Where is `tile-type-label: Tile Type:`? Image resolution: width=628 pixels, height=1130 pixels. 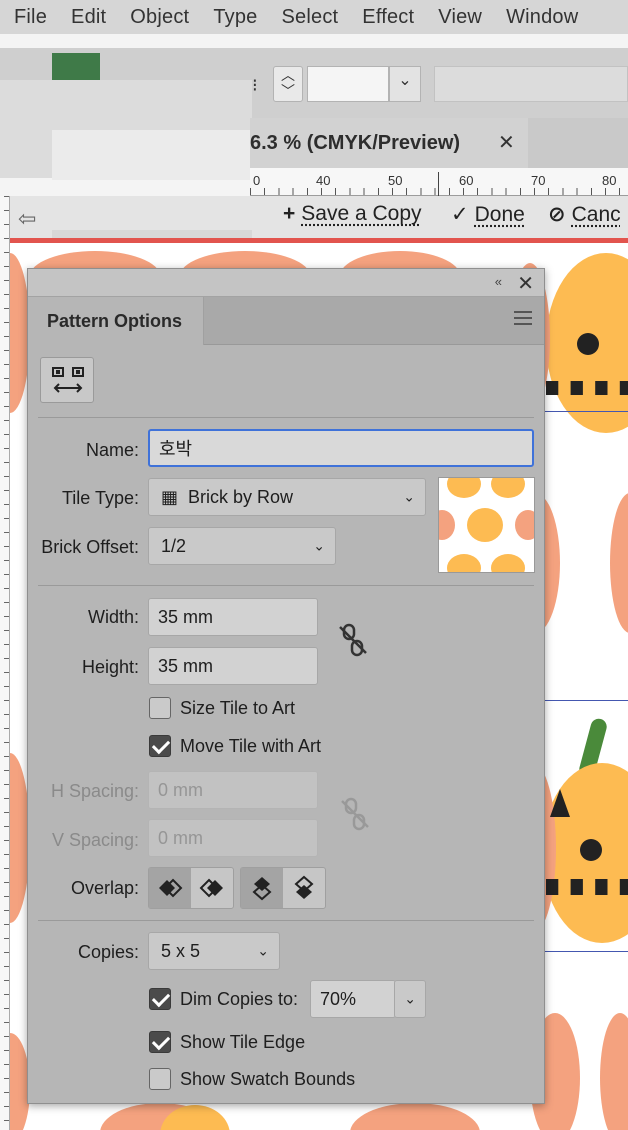
tile-type-label: Tile Type: is located at coordinates (100, 498).